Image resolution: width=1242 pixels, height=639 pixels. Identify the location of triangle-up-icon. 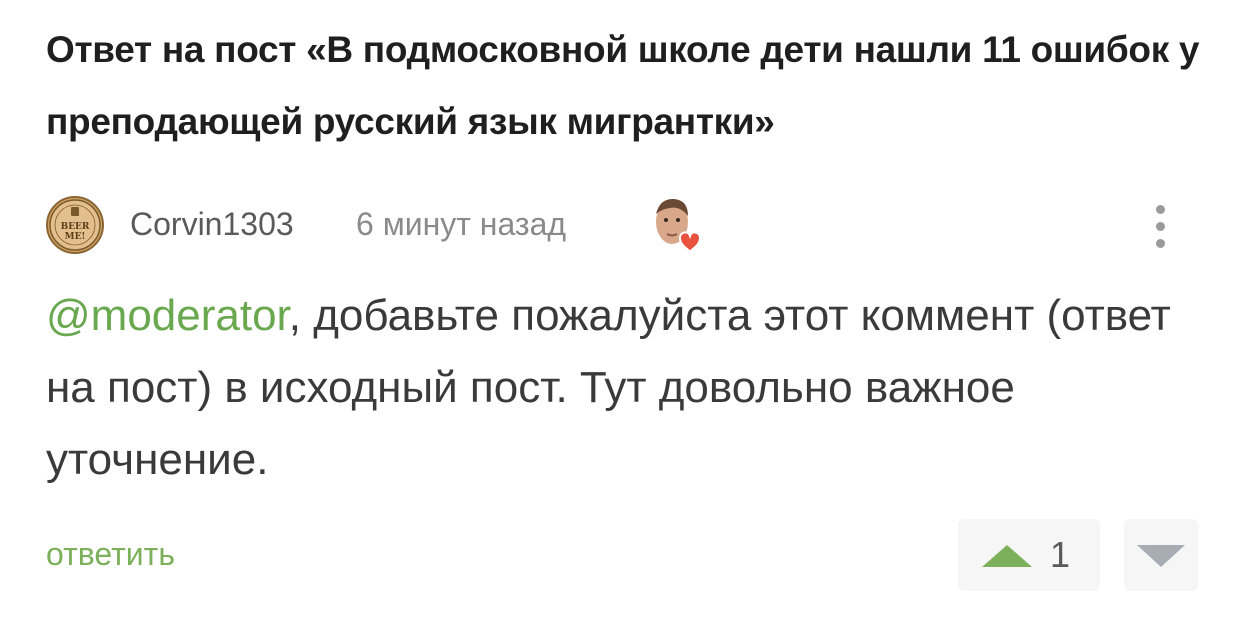
(1007, 556).